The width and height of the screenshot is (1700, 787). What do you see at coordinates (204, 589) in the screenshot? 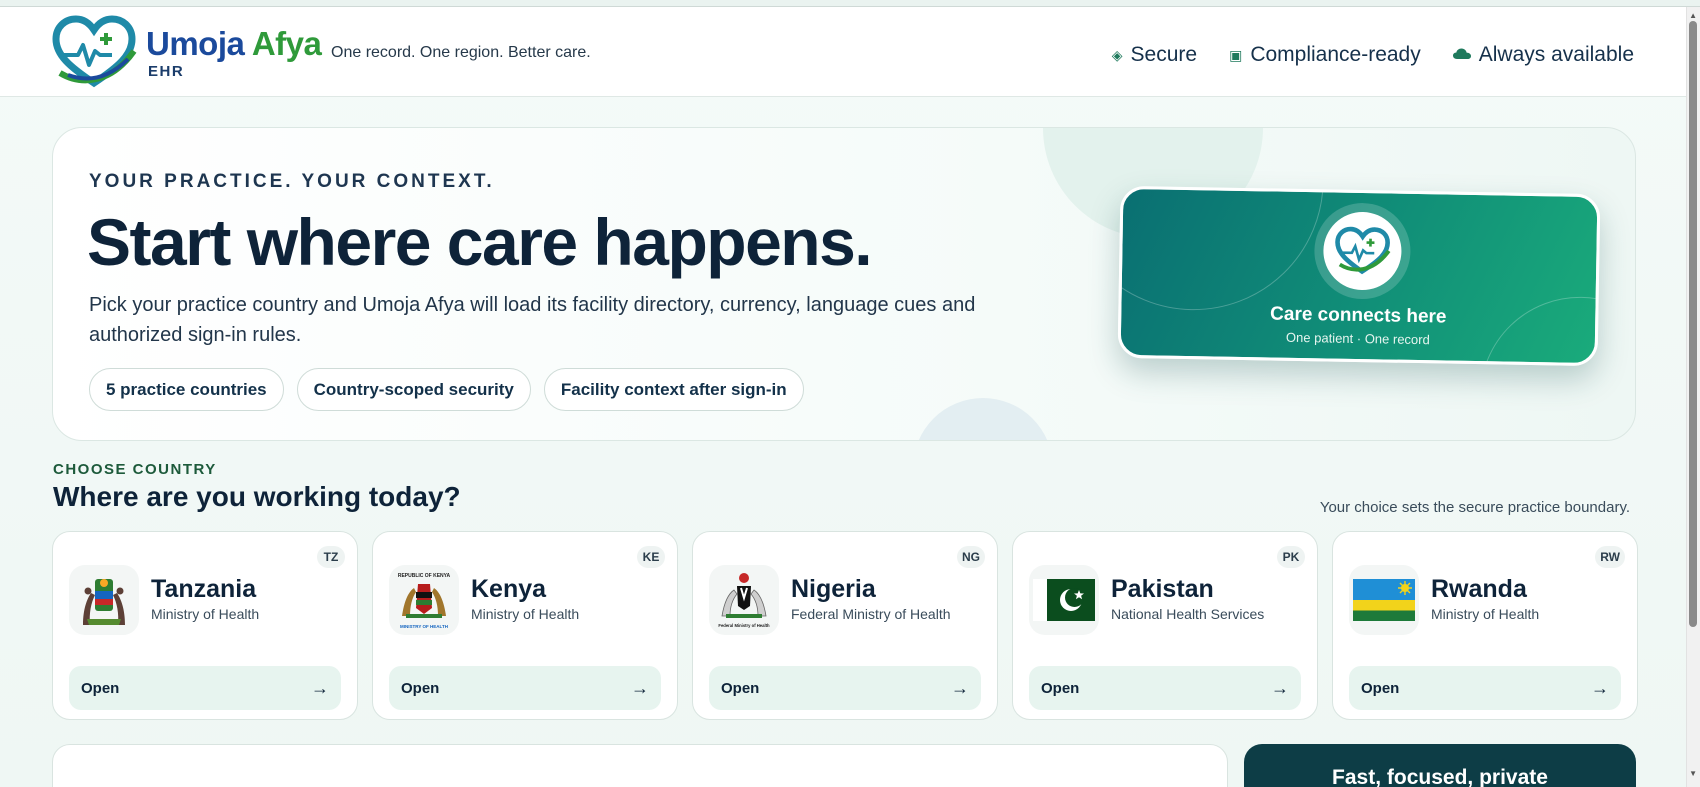
I see `country-name: Tanzania` at bounding box center [204, 589].